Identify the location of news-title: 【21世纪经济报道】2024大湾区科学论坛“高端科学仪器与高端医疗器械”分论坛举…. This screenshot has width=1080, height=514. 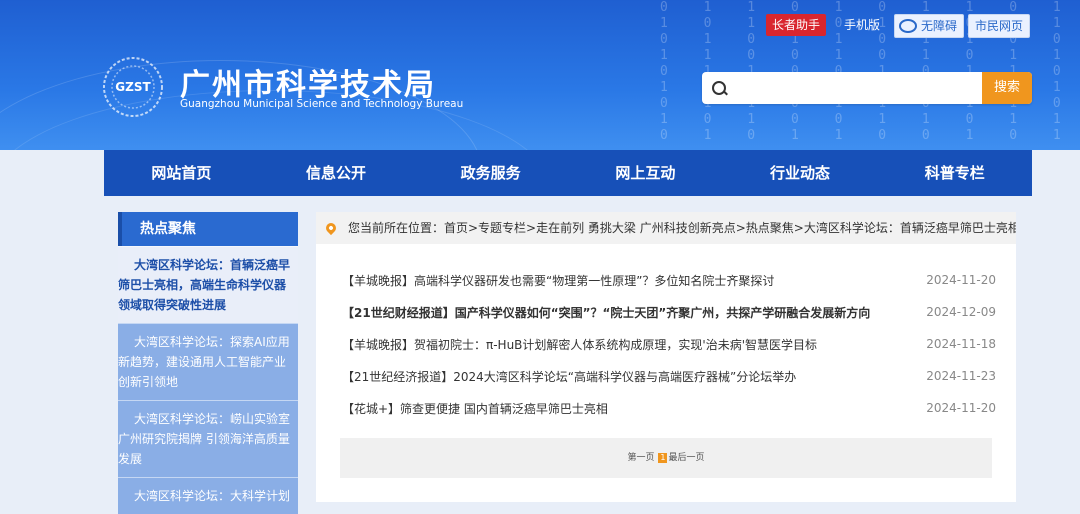
(569, 376).